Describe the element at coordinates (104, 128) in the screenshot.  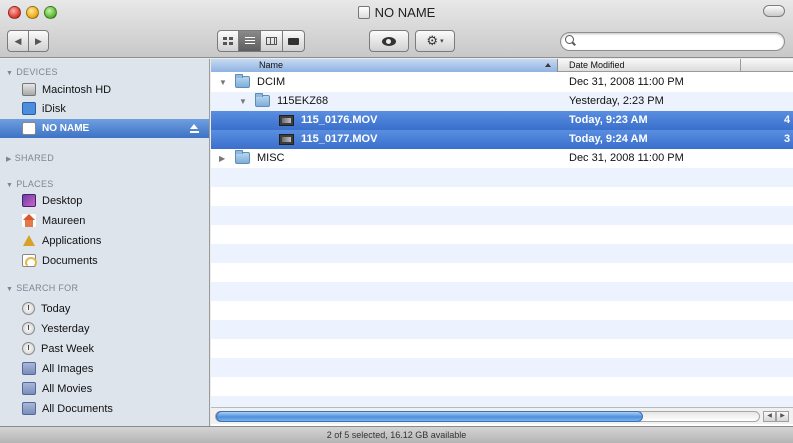
I see `sidebar-item-no-name: NO NAME` at that location.